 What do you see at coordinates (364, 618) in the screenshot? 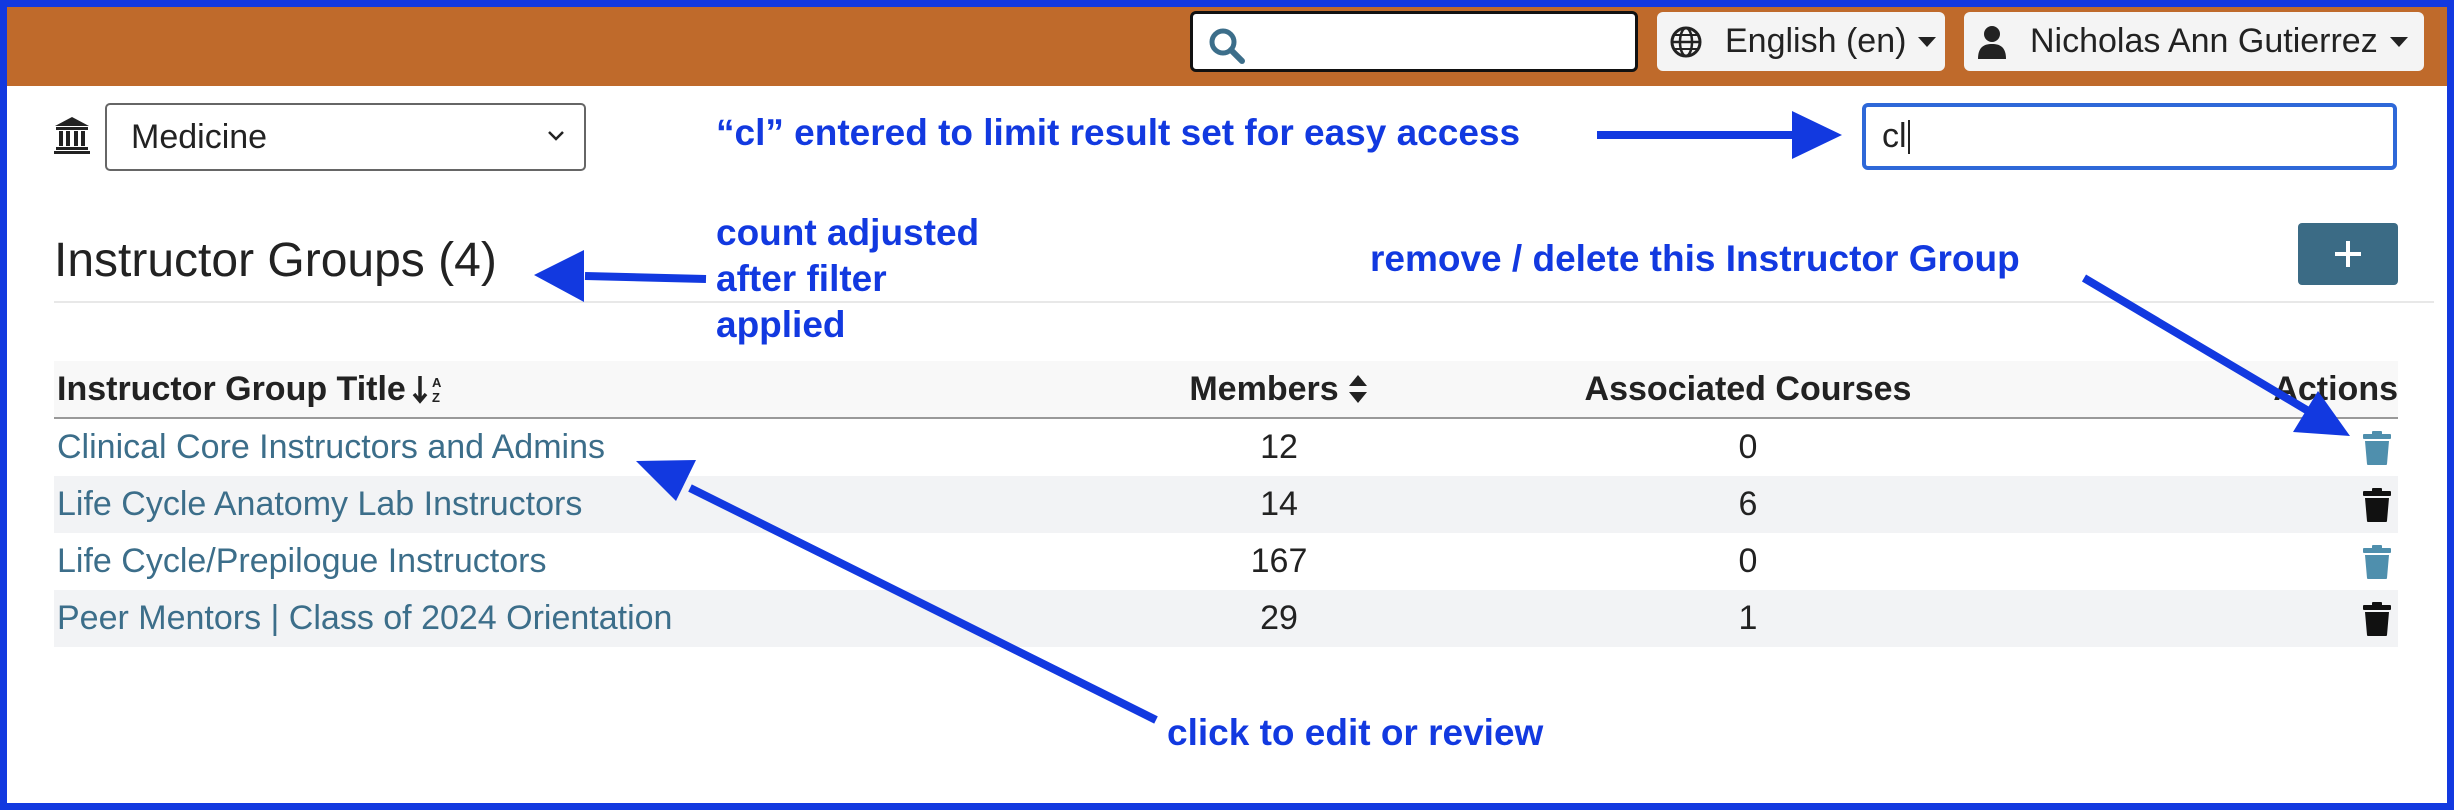
I see `instructor-group-link: Peer Mentors | Class of 2024 Orientation` at bounding box center [364, 618].